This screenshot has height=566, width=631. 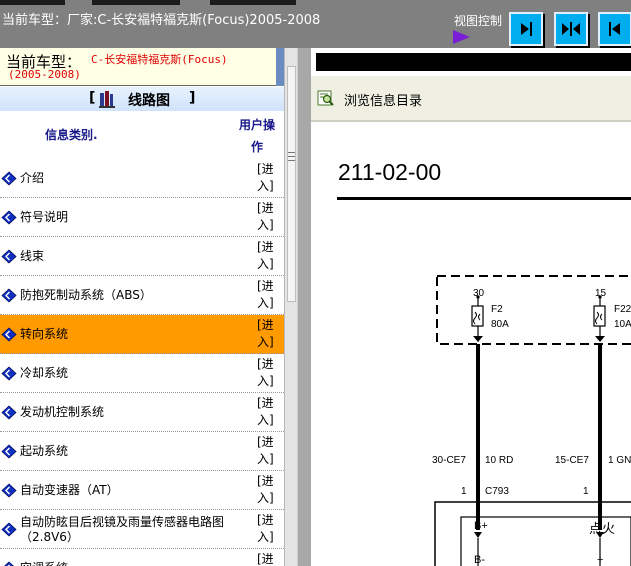 I want to click on list-item: 自动防眩目后视镜及雨量传感器电路图（2.8V6） [进入], so click(x=142, y=529).